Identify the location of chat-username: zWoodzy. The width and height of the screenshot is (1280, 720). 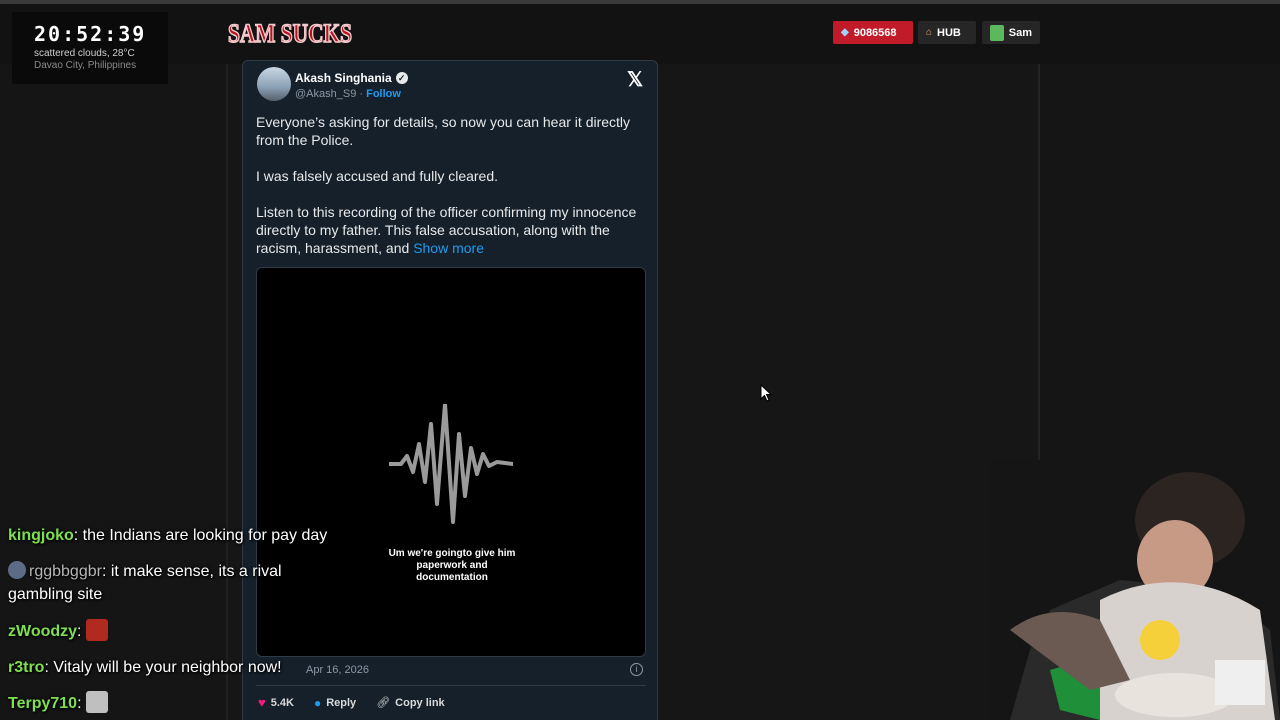
(43, 631).